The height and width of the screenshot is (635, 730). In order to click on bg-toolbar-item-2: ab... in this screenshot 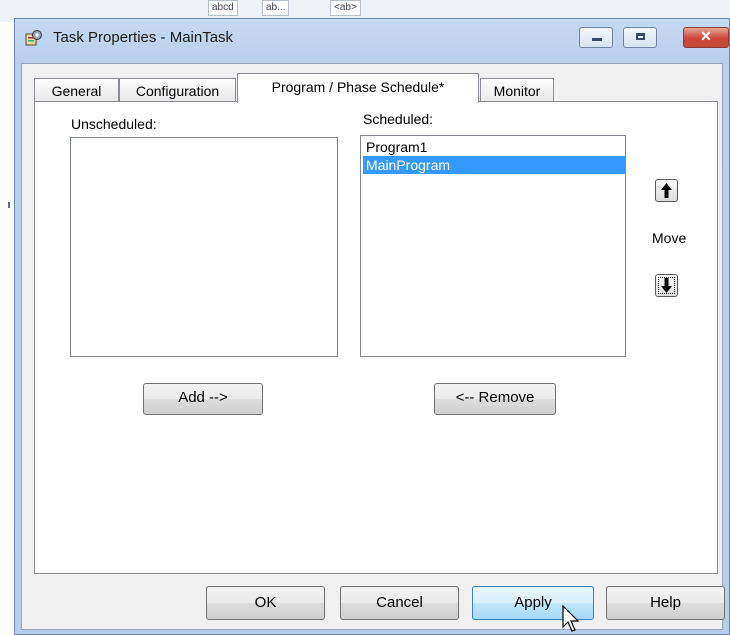, I will do `click(276, 8)`.